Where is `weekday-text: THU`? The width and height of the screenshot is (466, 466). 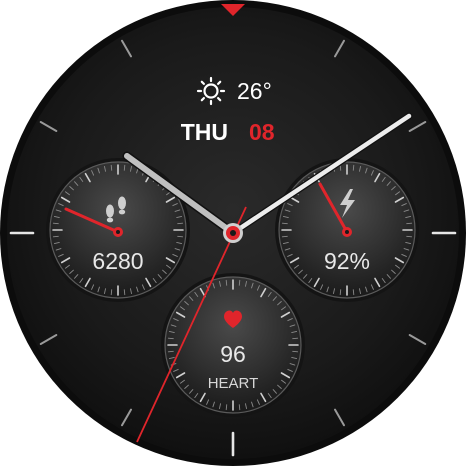 weekday-text: THU is located at coordinates (204, 132).